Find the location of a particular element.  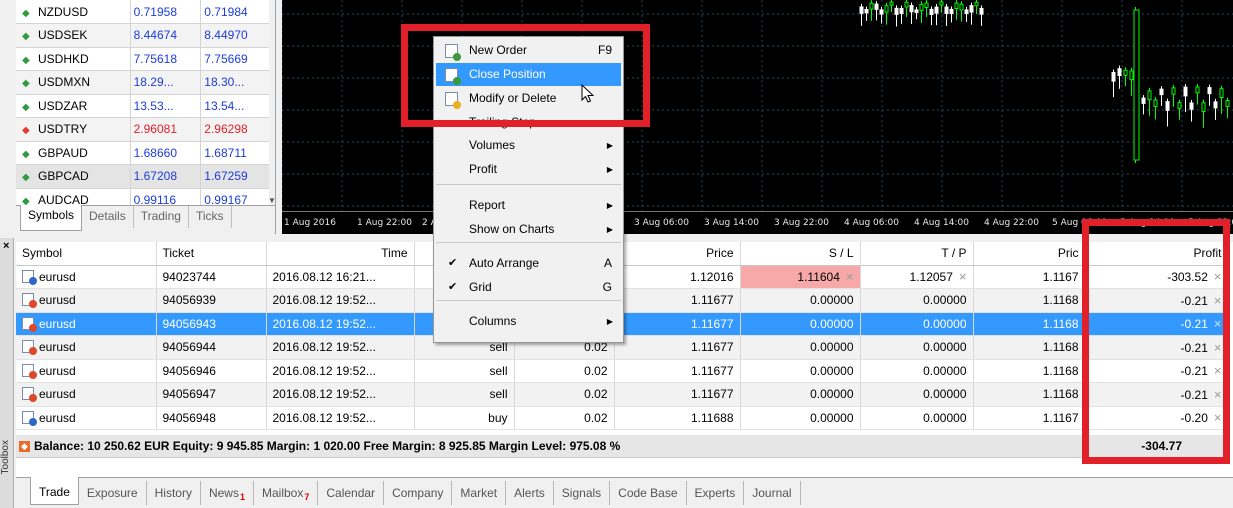

price-cell: 1.11677 is located at coordinates (677, 347).